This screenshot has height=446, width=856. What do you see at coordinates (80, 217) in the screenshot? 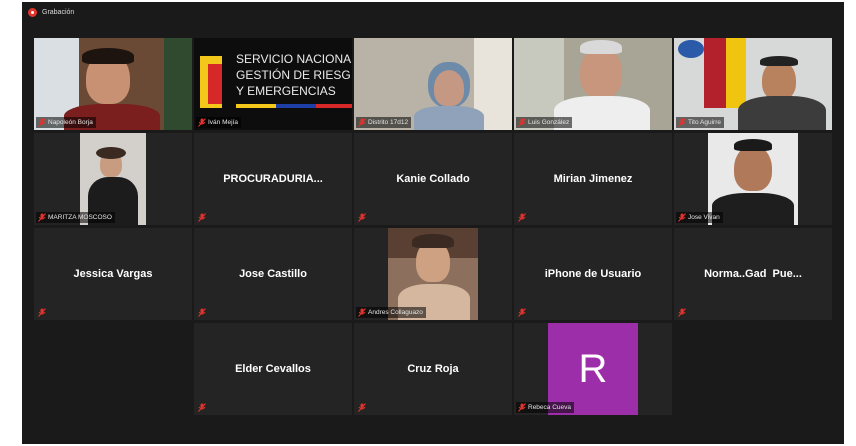
I see `participant-name: MARITZA MOSCOSO` at bounding box center [80, 217].